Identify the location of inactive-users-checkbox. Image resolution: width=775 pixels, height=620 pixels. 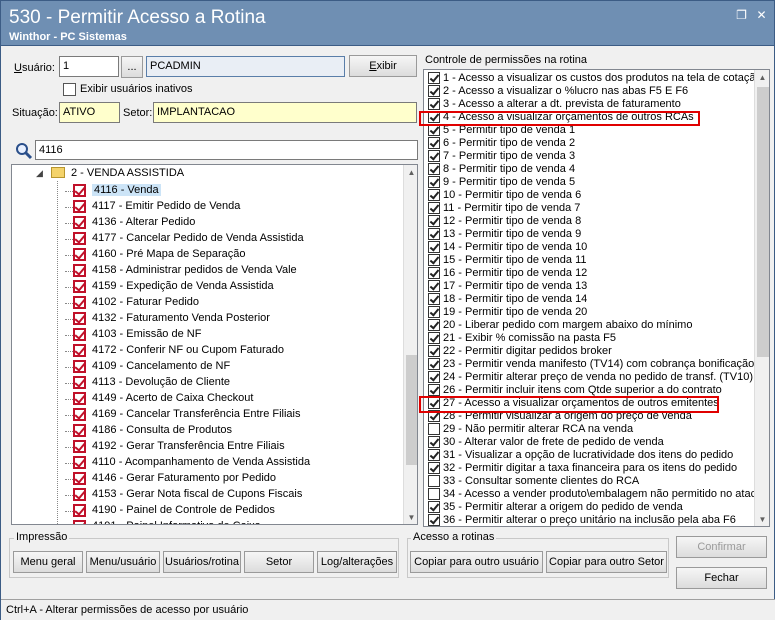
(69, 89).